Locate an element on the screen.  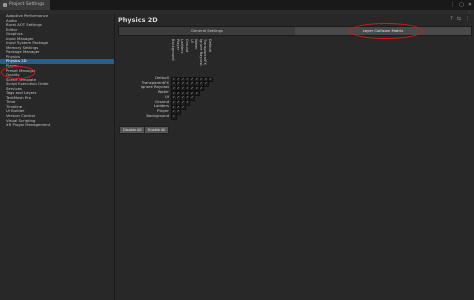
settings-icon is located at coordinates (5, 5).